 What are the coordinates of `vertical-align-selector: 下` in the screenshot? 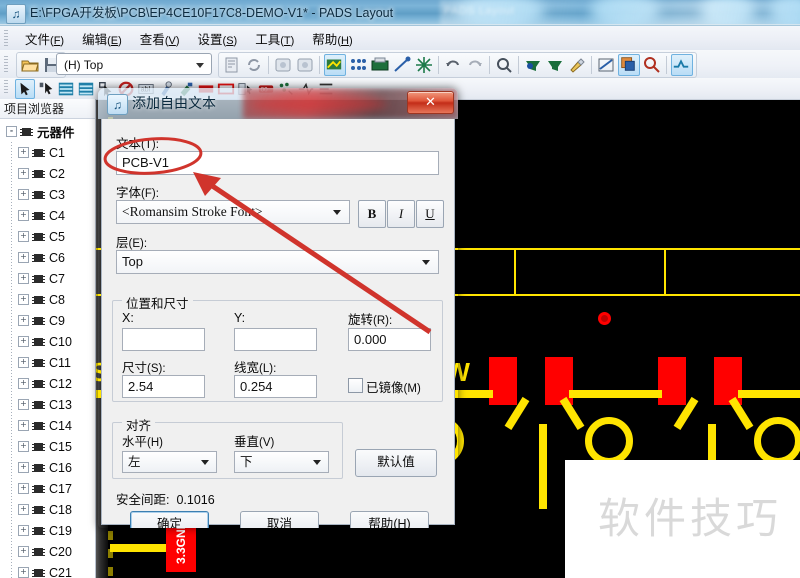 It's located at (281, 462).